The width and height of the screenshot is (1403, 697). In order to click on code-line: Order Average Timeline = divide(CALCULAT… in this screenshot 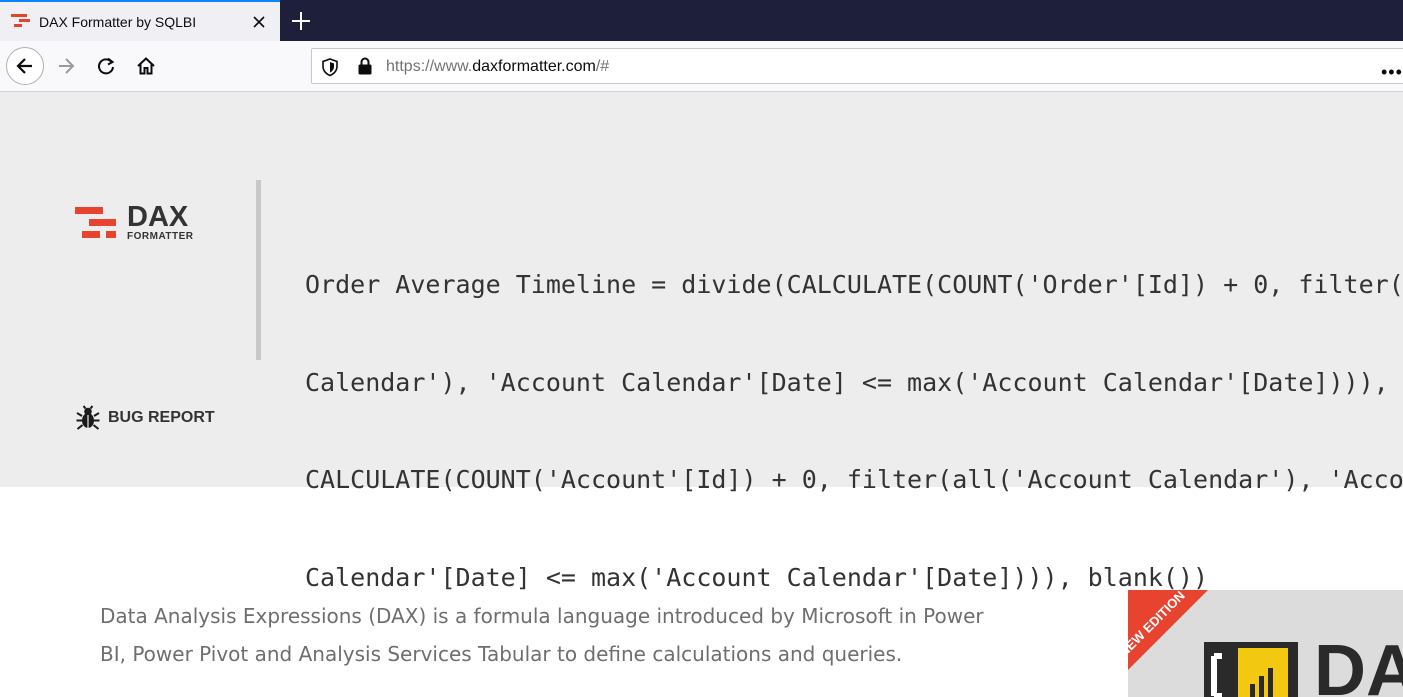, I will do `click(854, 284)`.